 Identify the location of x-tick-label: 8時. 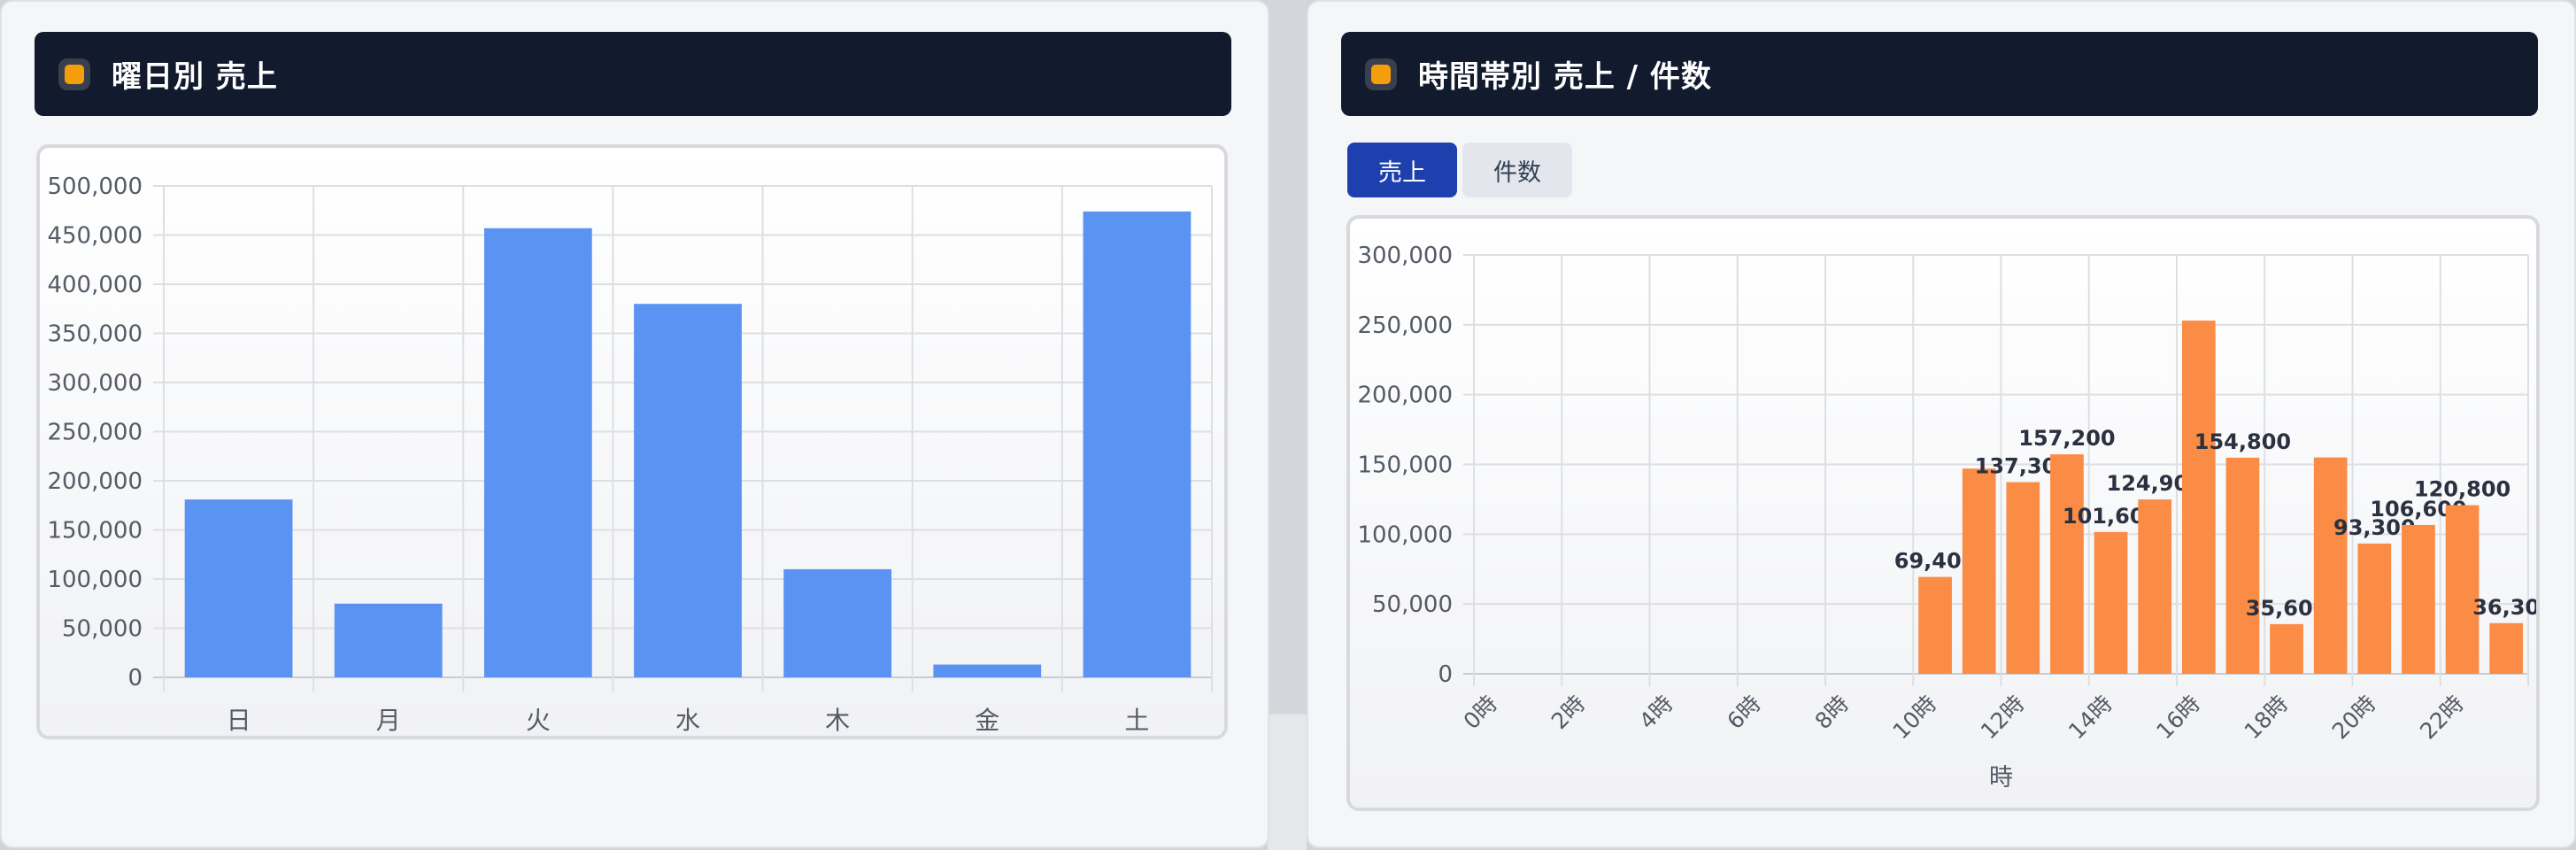
(1832, 712).